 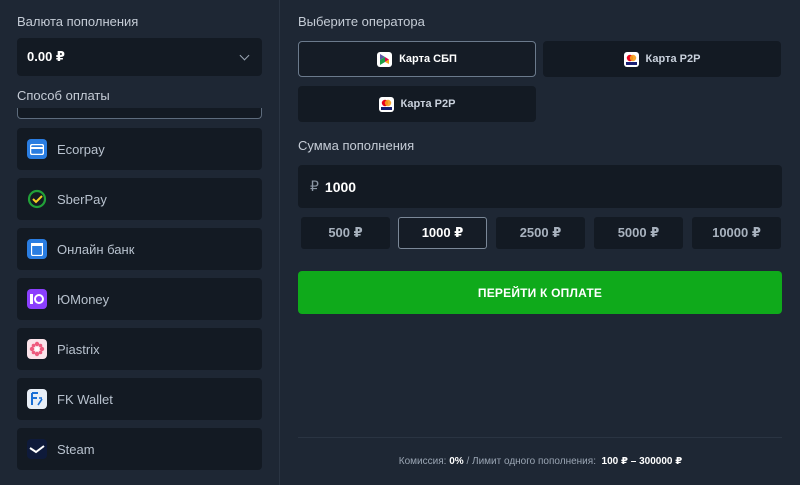 What do you see at coordinates (139, 199) in the screenshot?
I see `method-sberpay: SberPay` at bounding box center [139, 199].